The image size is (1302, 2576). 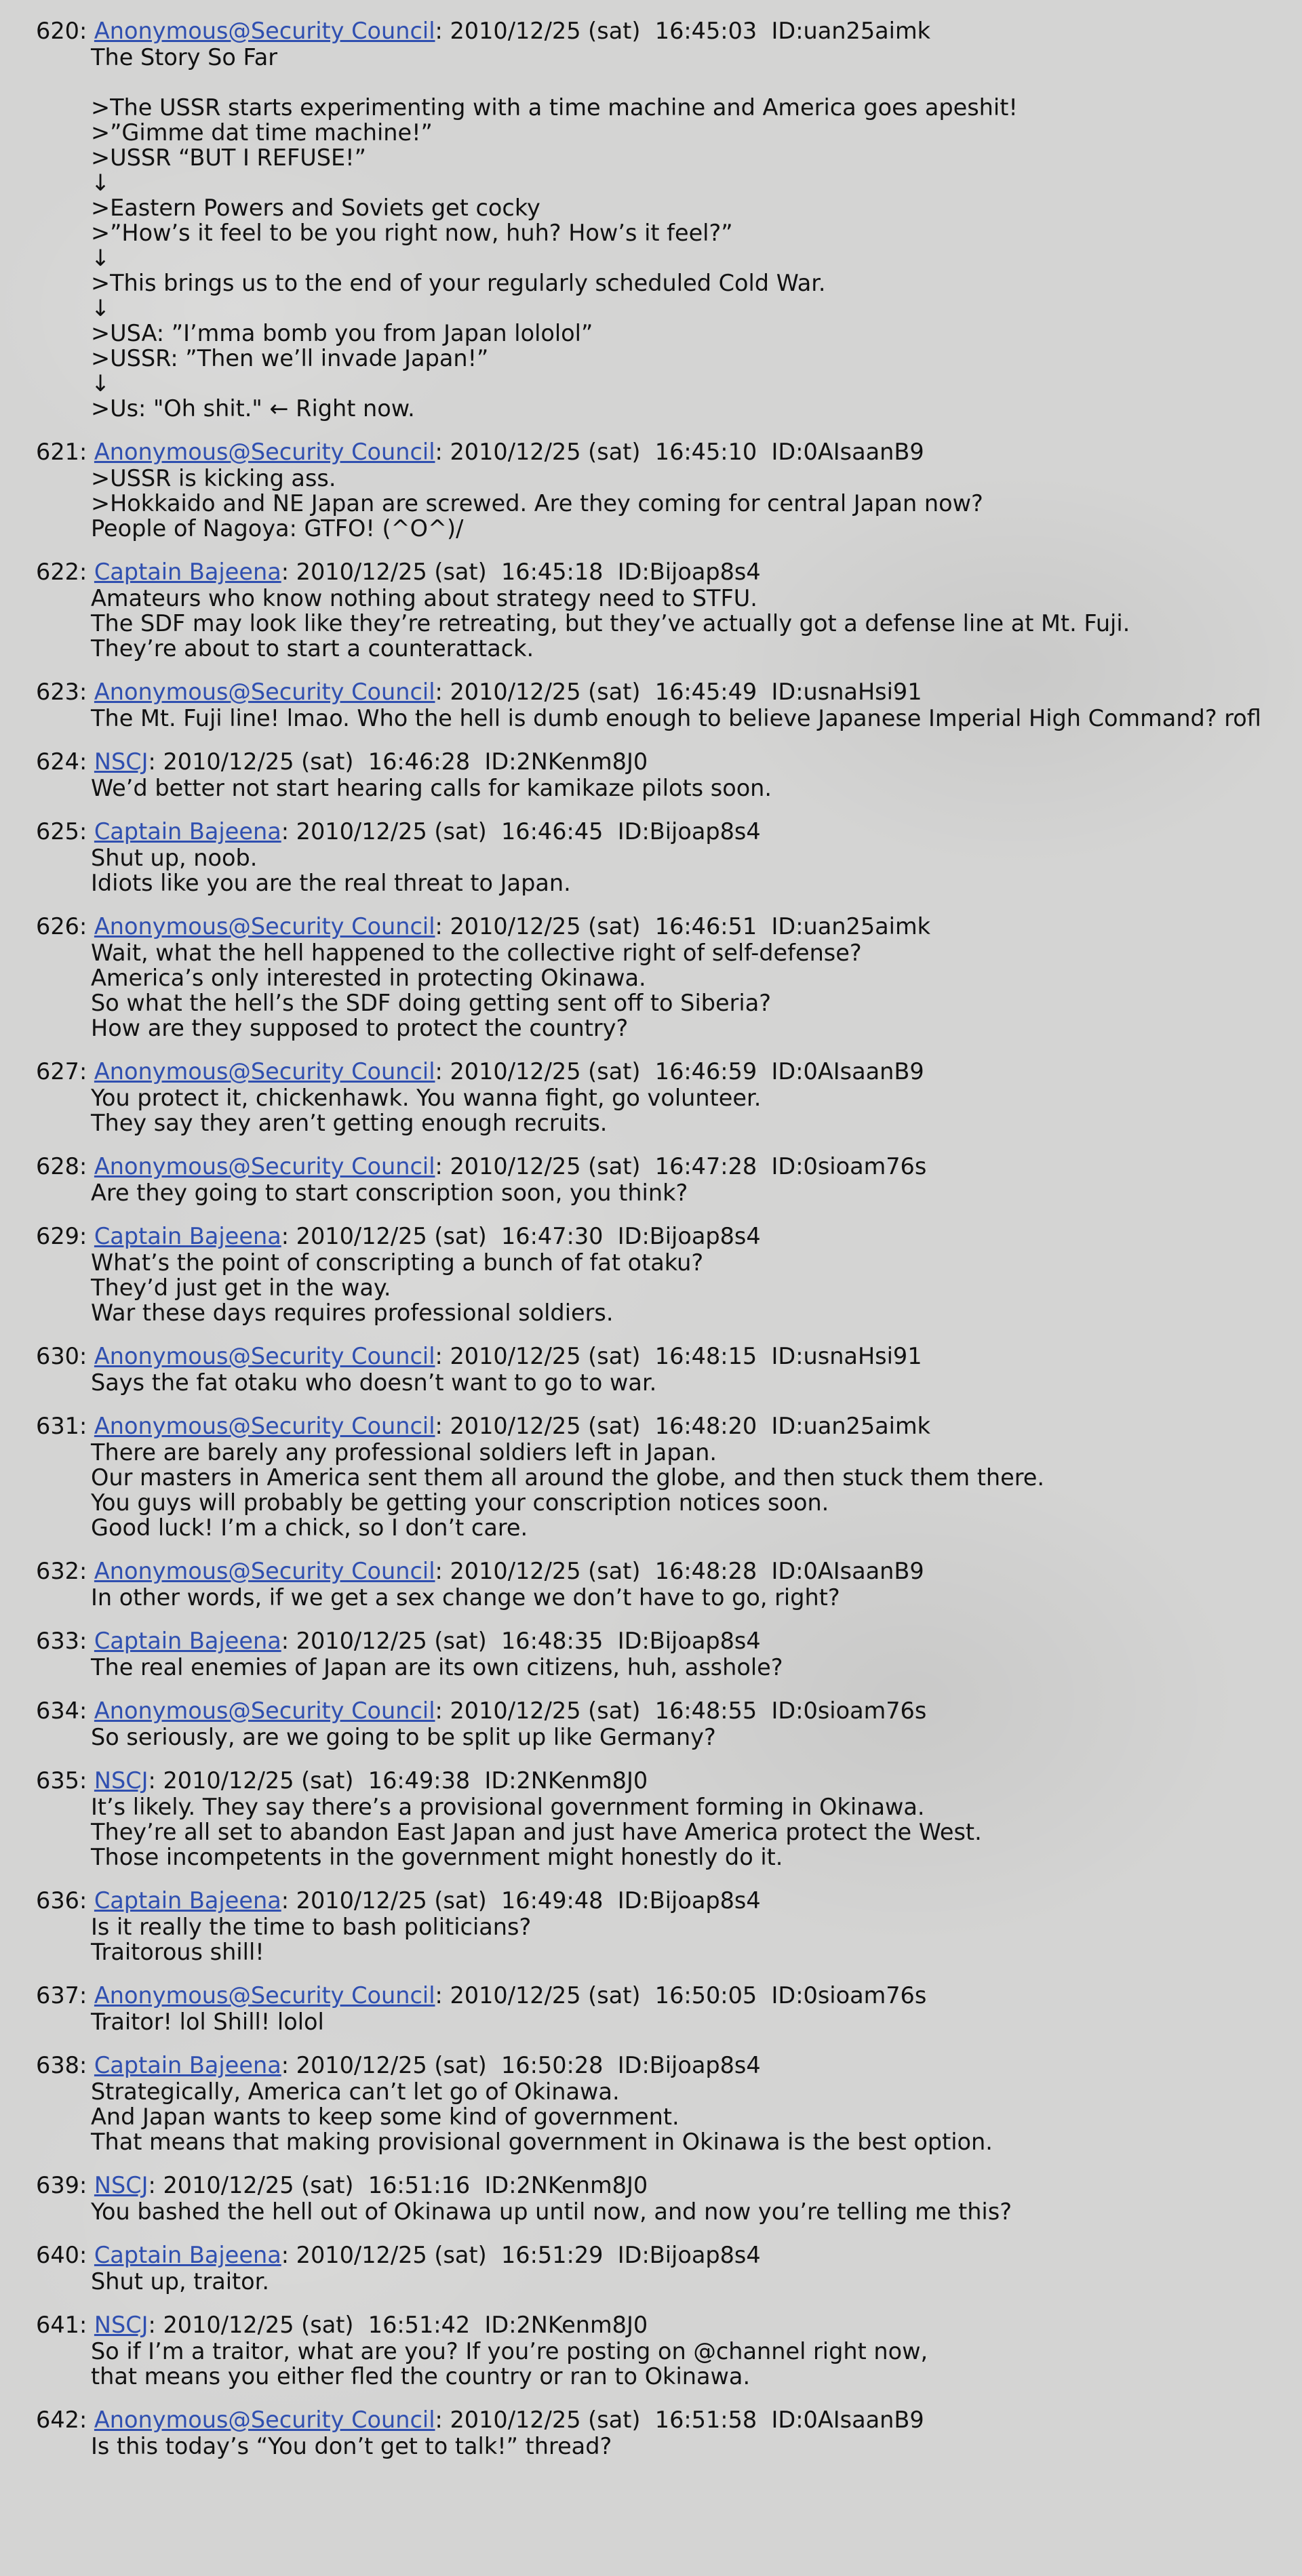 I want to click on post-number: 628, so click(x=57, y=1166).